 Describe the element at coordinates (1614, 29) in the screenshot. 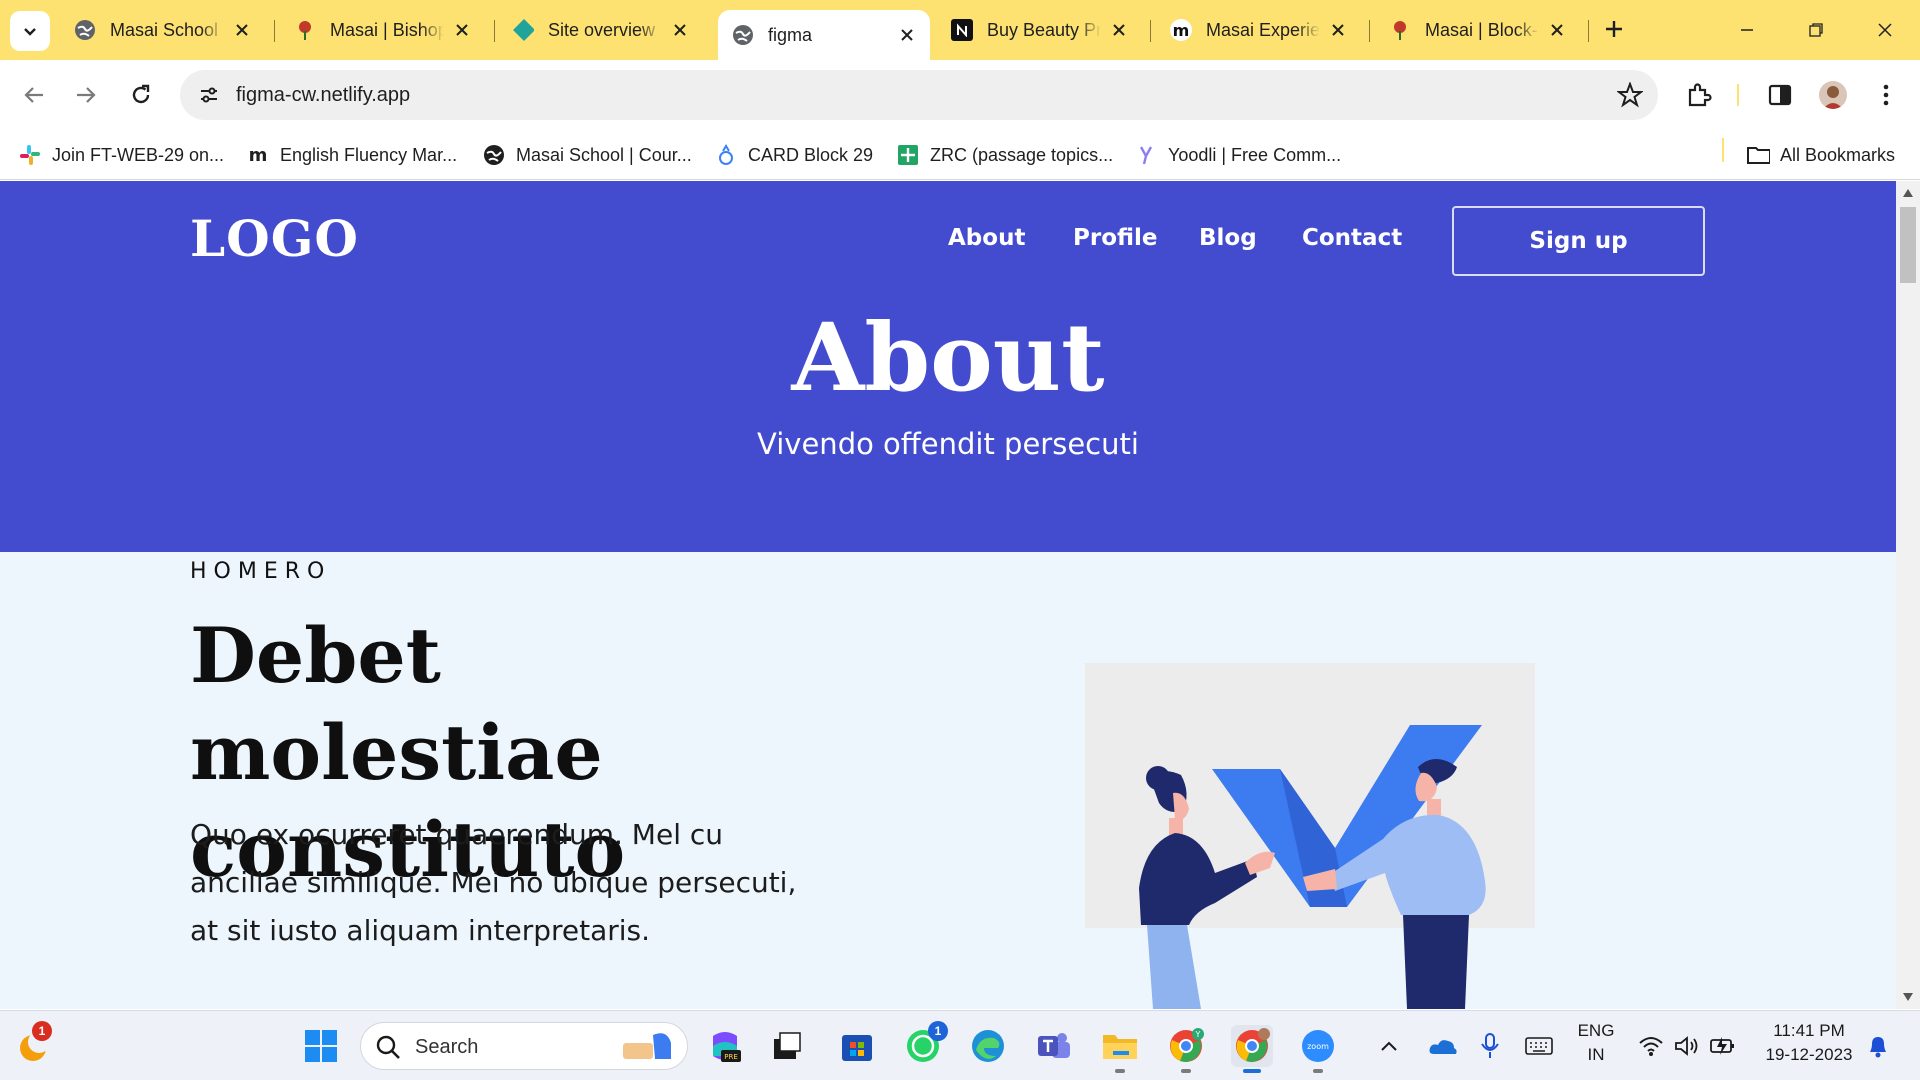

I see `new-tab-button` at that location.